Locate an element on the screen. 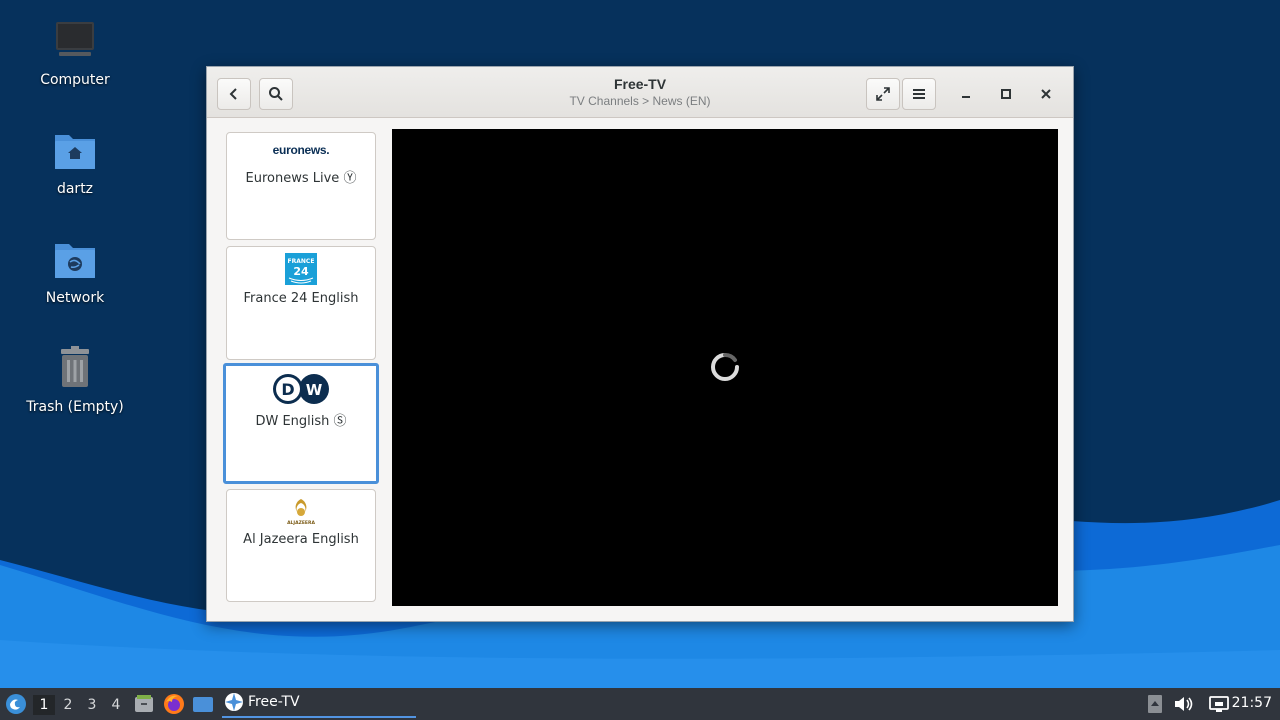 The width and height of the screenshot is (1280, 720). maximize-icon is located at coordinates (1006, 94).